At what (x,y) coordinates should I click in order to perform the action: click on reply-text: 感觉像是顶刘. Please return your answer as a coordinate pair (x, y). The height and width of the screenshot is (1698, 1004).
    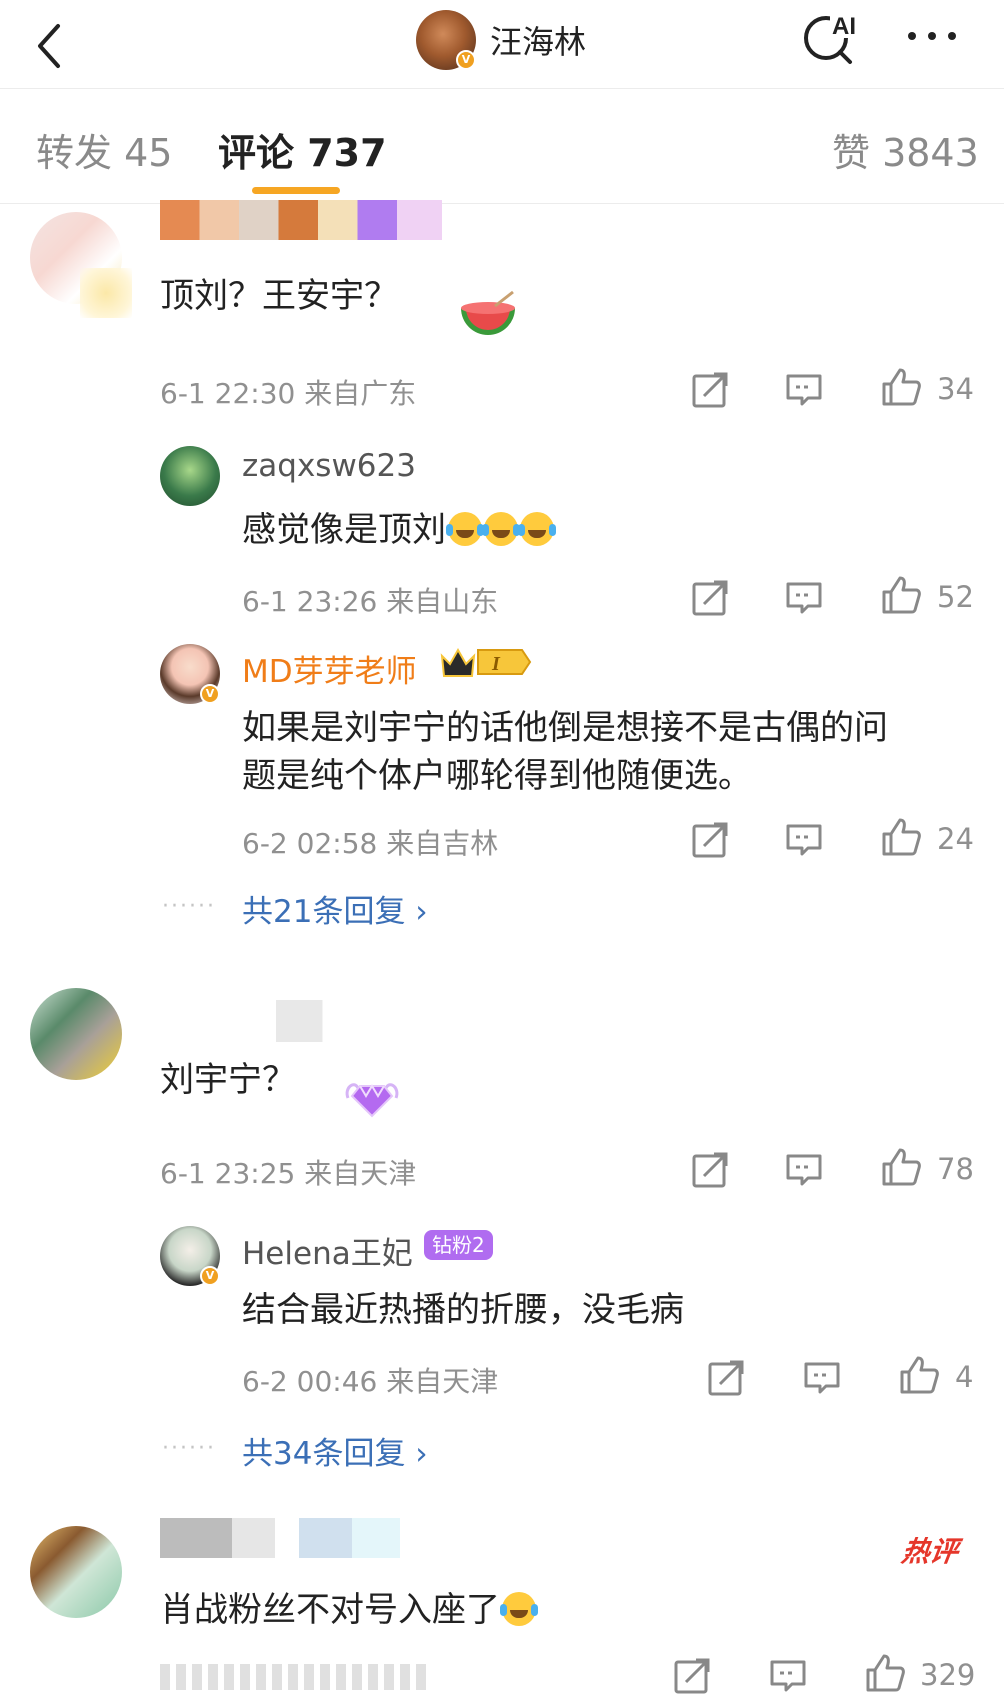
    Looking at the image, I should click on (399, 526).